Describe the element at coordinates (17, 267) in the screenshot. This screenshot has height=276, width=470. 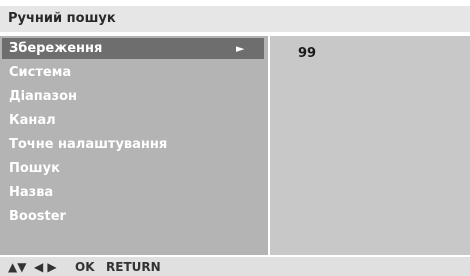
I see `up-down-arrows-icon: ▲▼` at that location.